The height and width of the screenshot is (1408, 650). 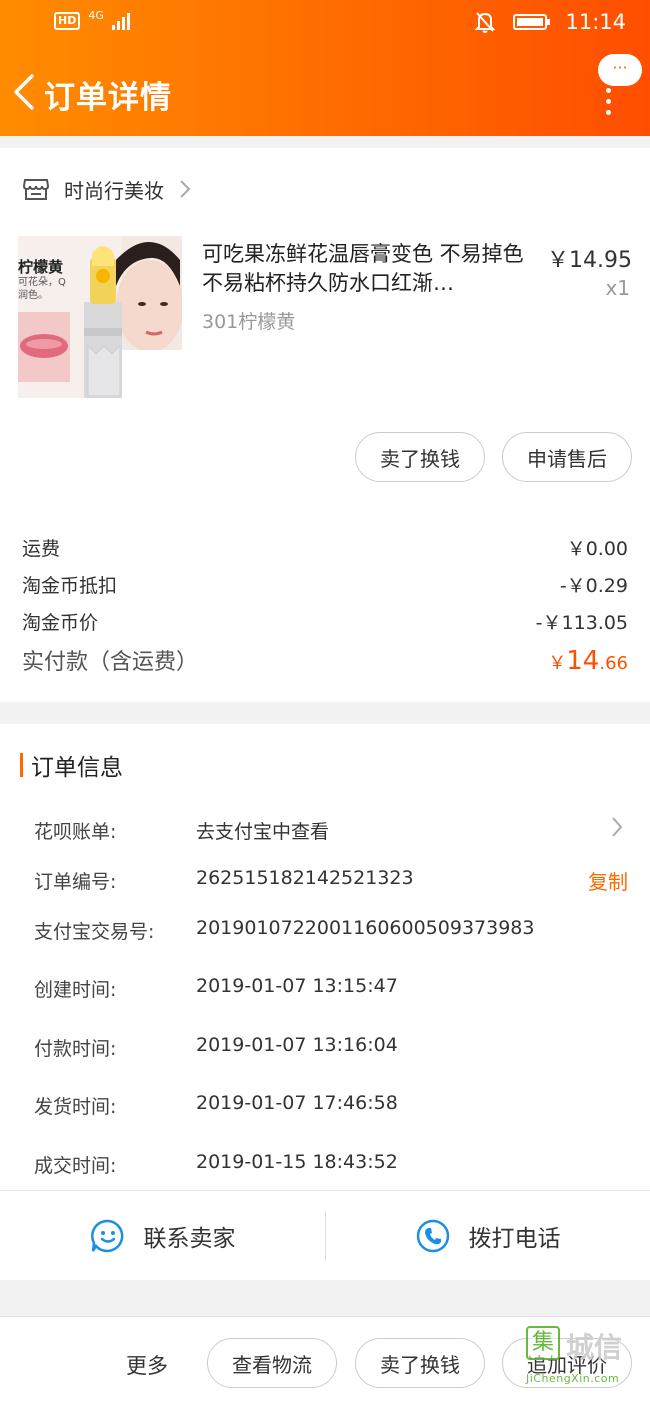 I want to click on total-amount: ￥14.66, so click(x=588, y=661).